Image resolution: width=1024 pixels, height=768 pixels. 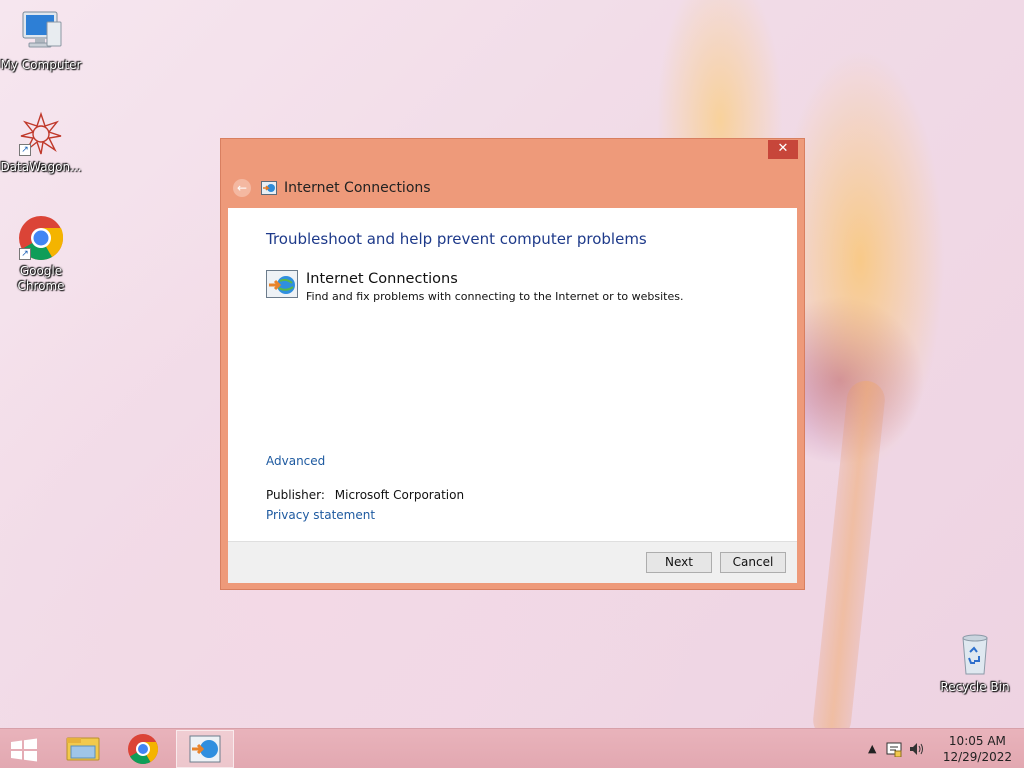 What do you see at coordinates (512, 748) in the screenshot?
I see `taskbar: ▲ 10:05 AM 12/29/2022` at bounding box center [512, 748].